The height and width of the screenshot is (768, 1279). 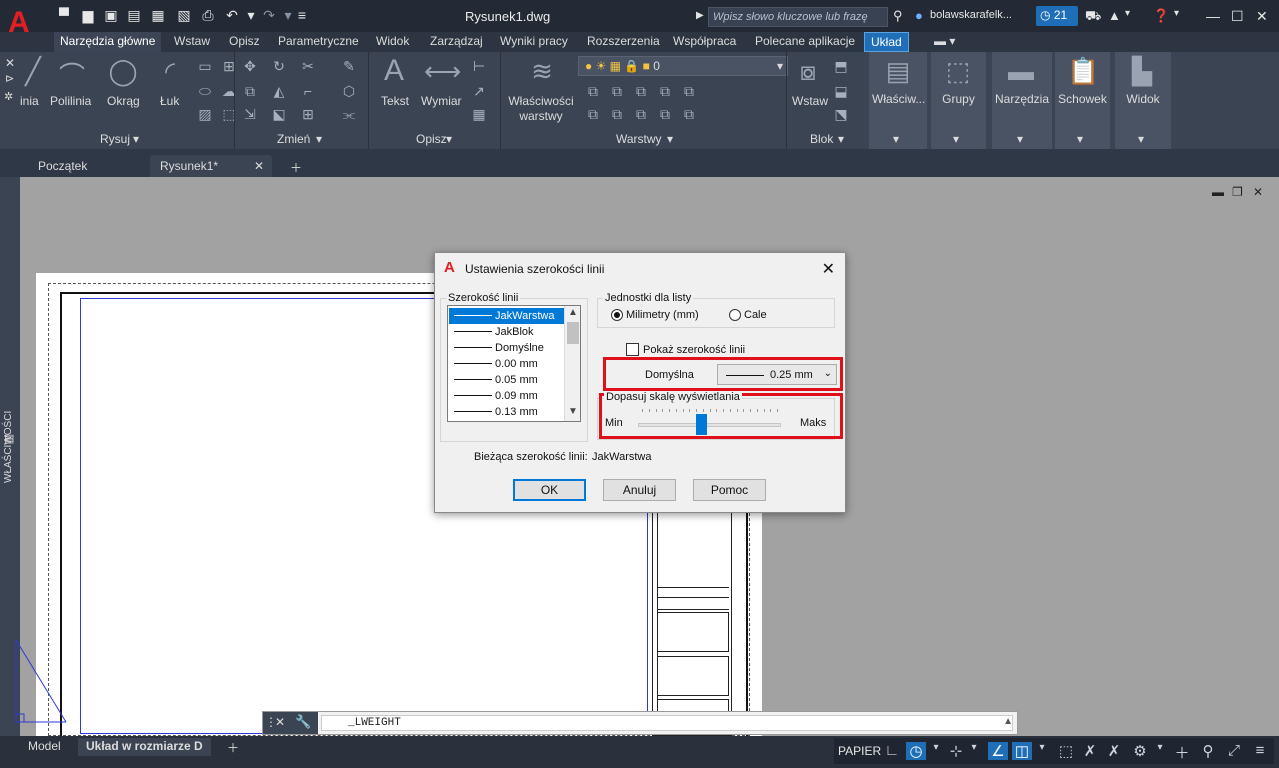 I want to click on table-icon: ⊞, so click(x=229, y=66).